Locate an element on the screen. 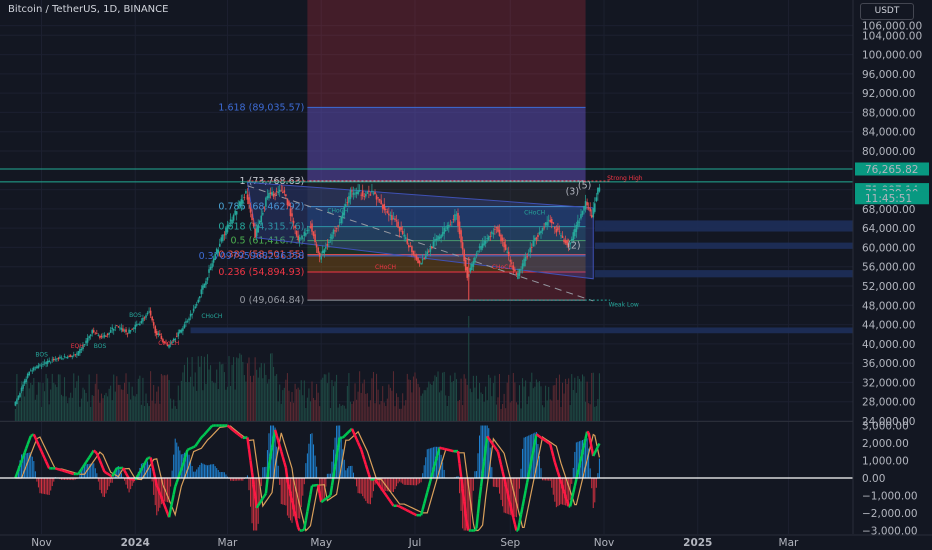  fib-extension-zone is located at coordinates (446, 144).